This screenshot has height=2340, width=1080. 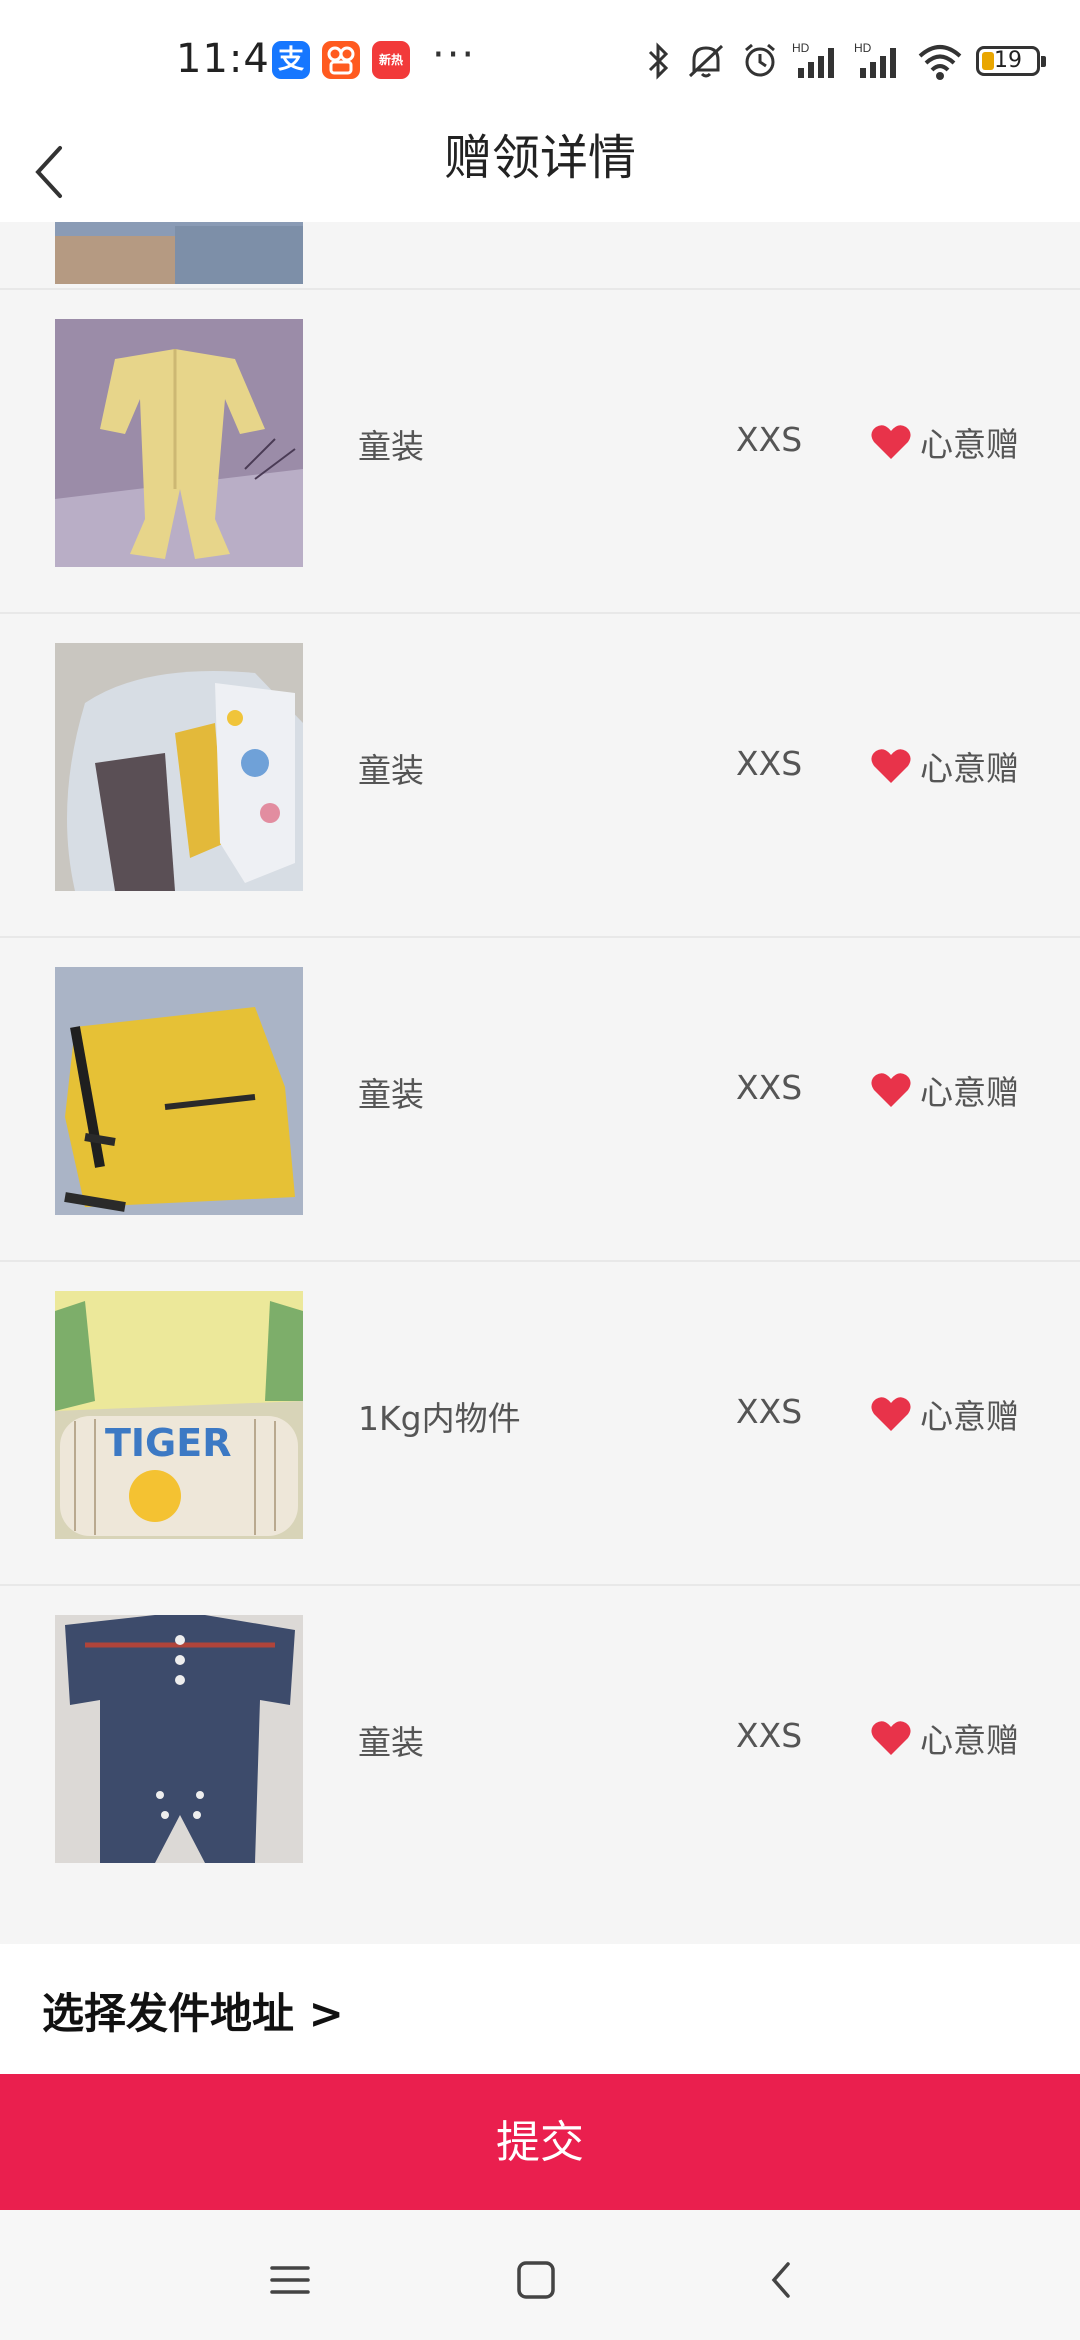 What do you see at coordinates (540, 2142) in the screenshot?
I see `submit-button: 提交` at bounding box center [540, 2142].